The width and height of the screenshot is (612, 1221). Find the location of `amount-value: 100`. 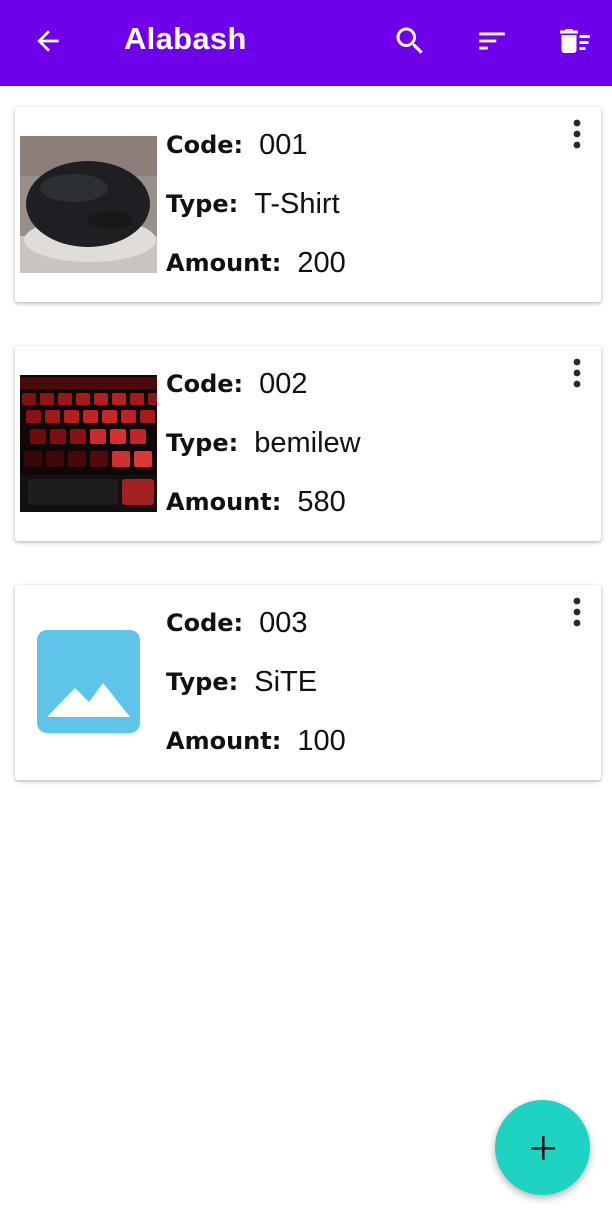

amount-value: 100 is located at coordinates (321, 740).